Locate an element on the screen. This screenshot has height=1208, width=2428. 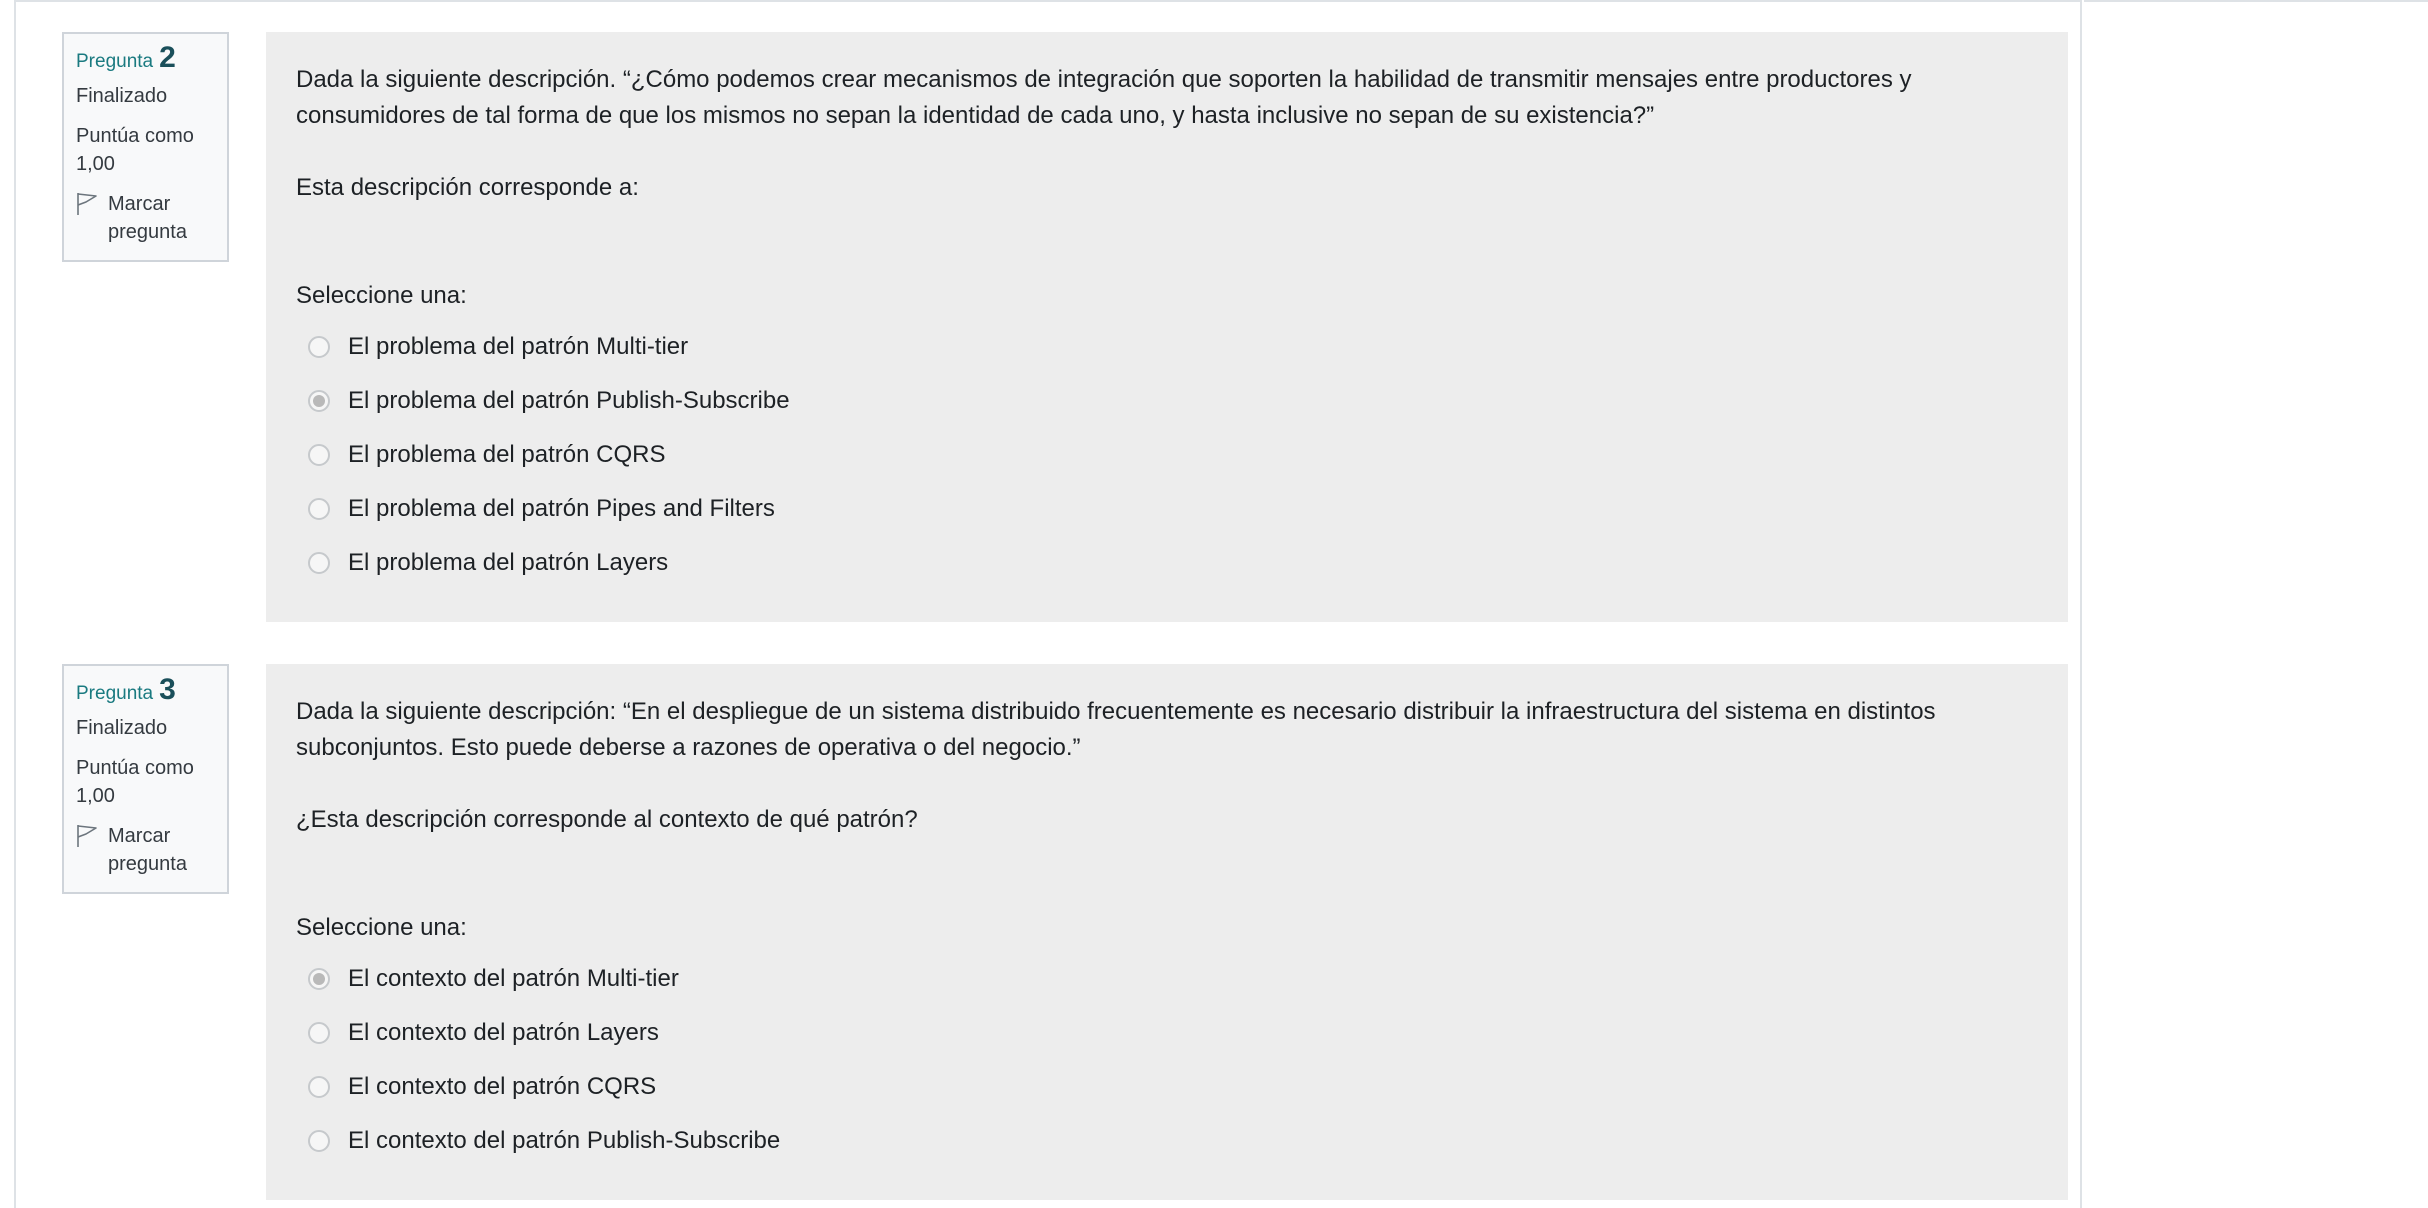
question-text-paragraph-2: Esta descripción corresponde a: is located at coordinates (467, 187).